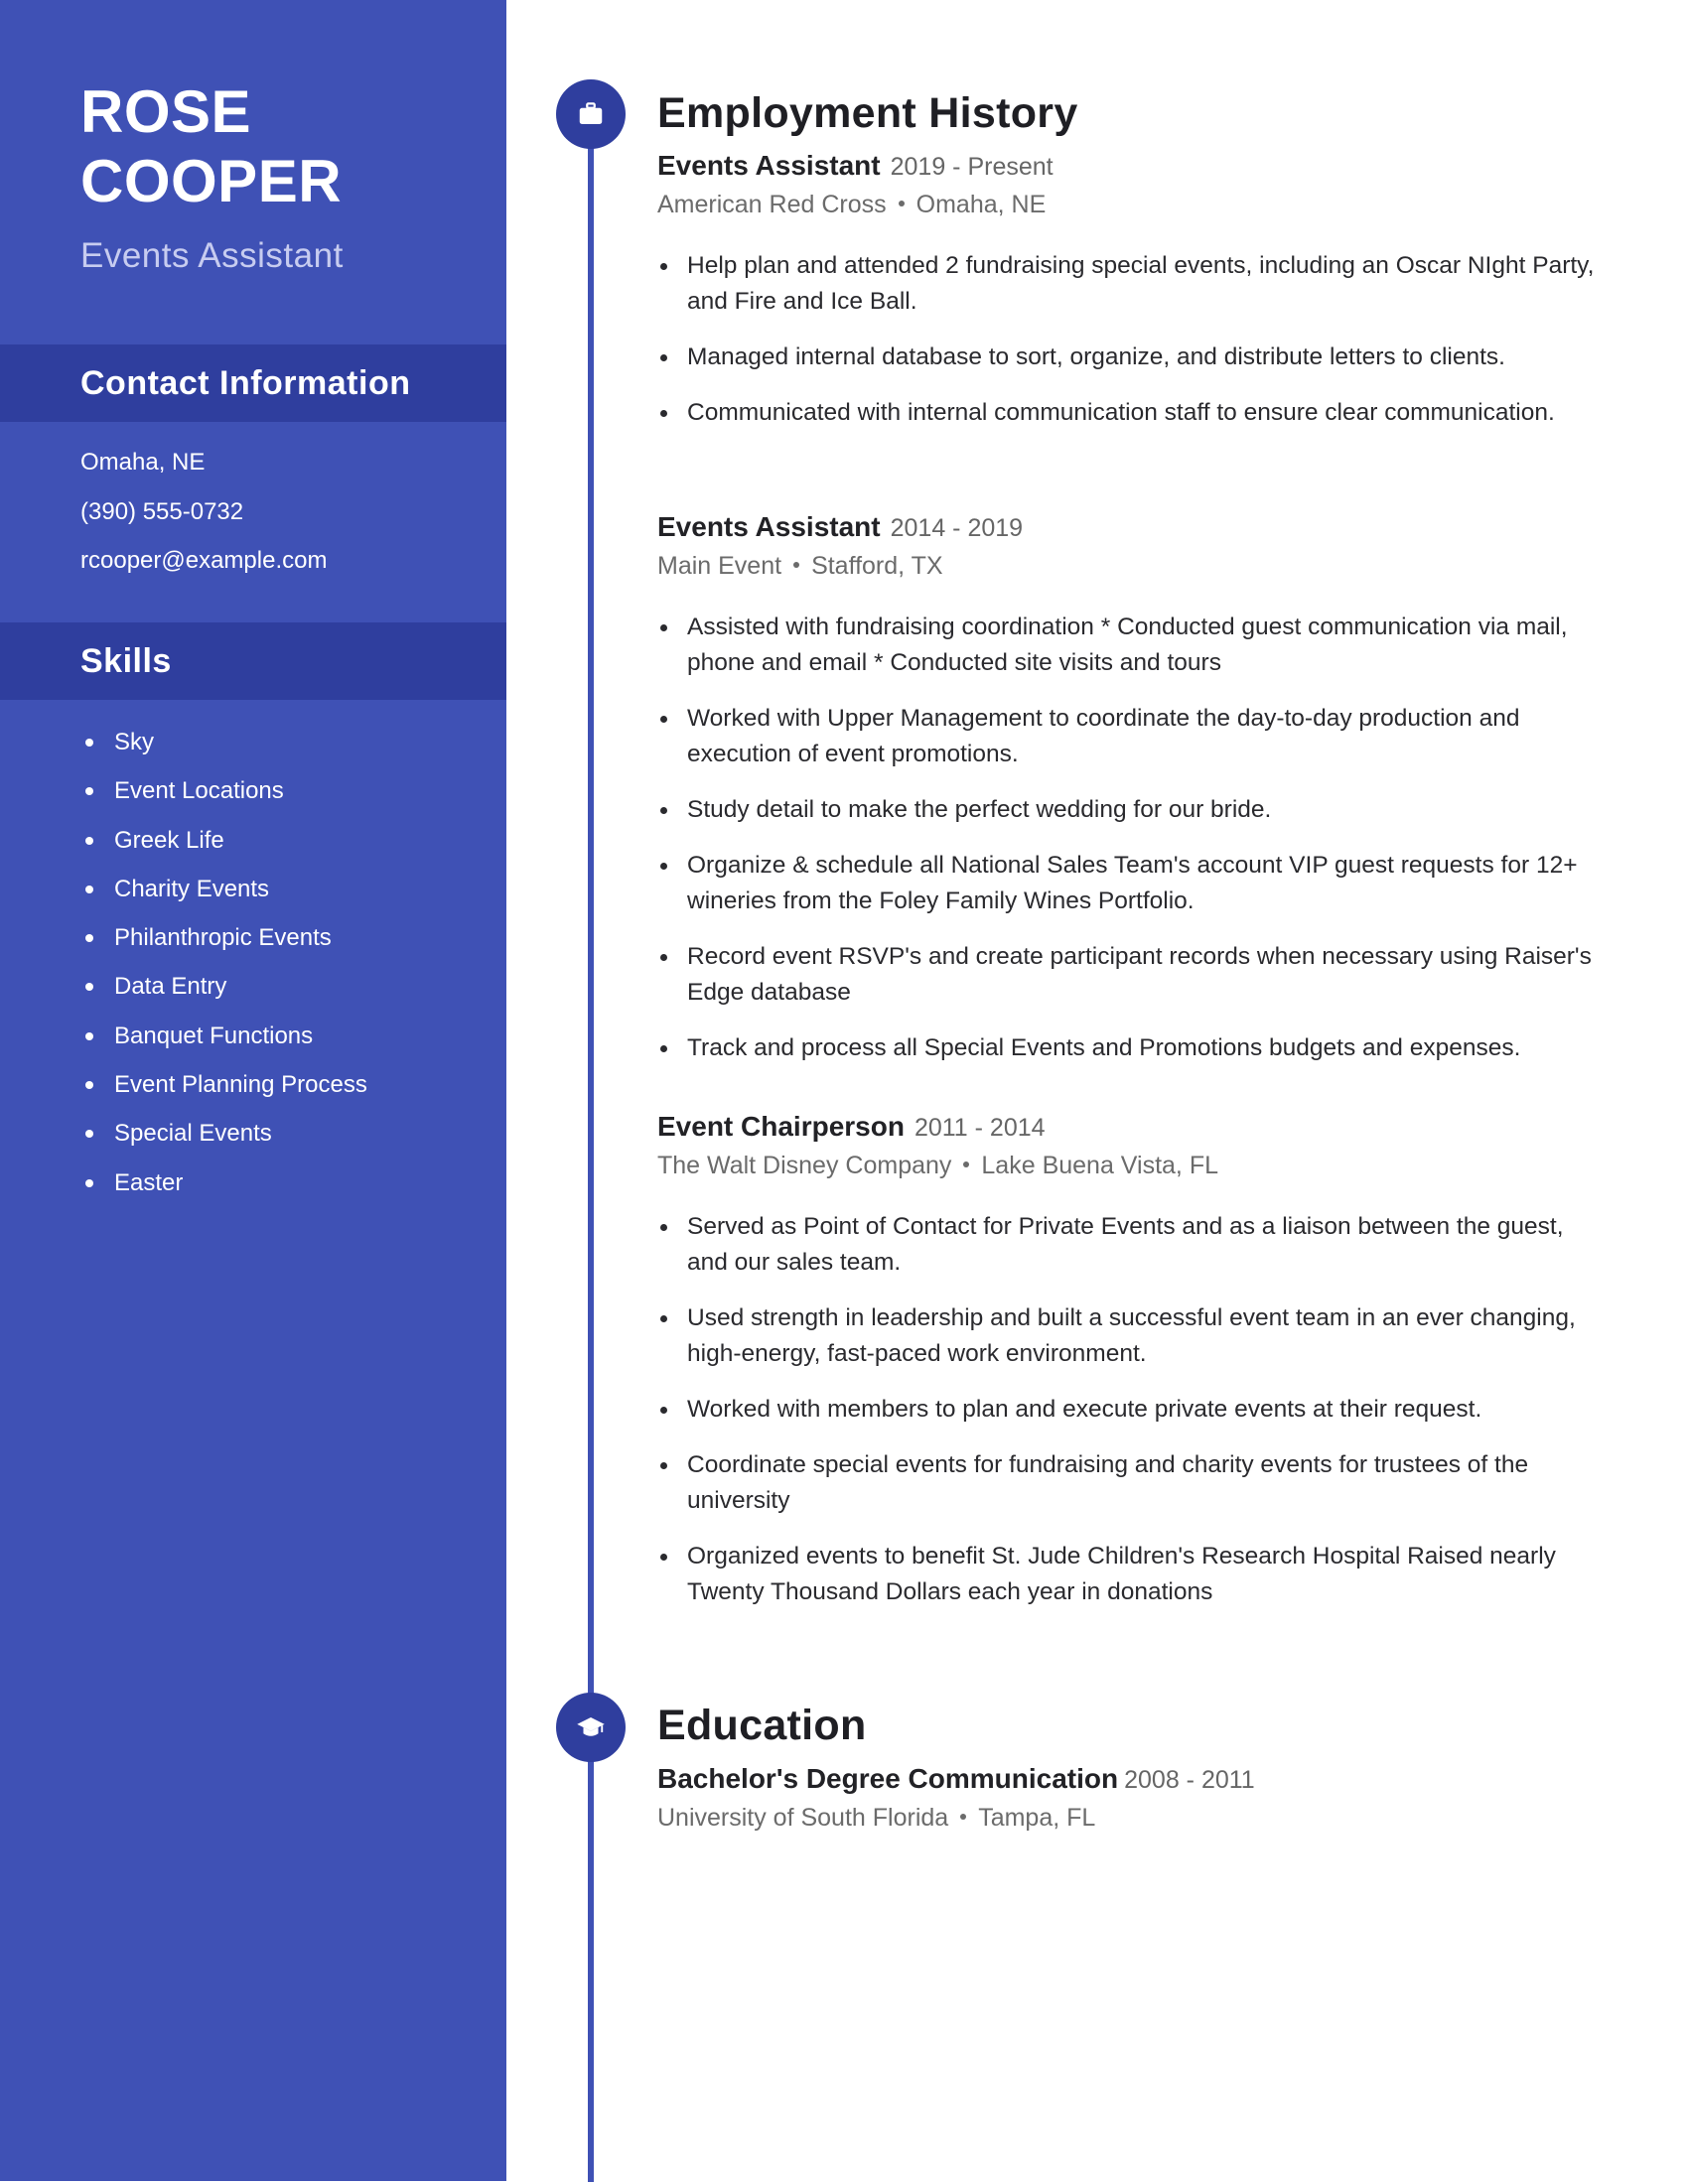 This screenshot has height=2184, width=1688. I want to click on employment-marker, so click(591, 114).